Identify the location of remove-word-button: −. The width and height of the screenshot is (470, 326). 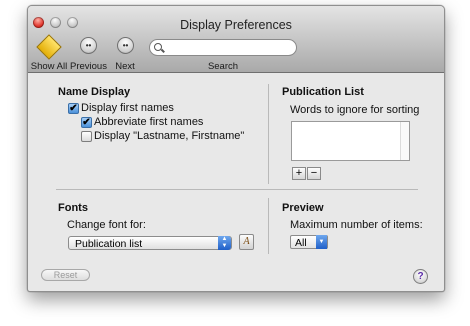
(314, 173).